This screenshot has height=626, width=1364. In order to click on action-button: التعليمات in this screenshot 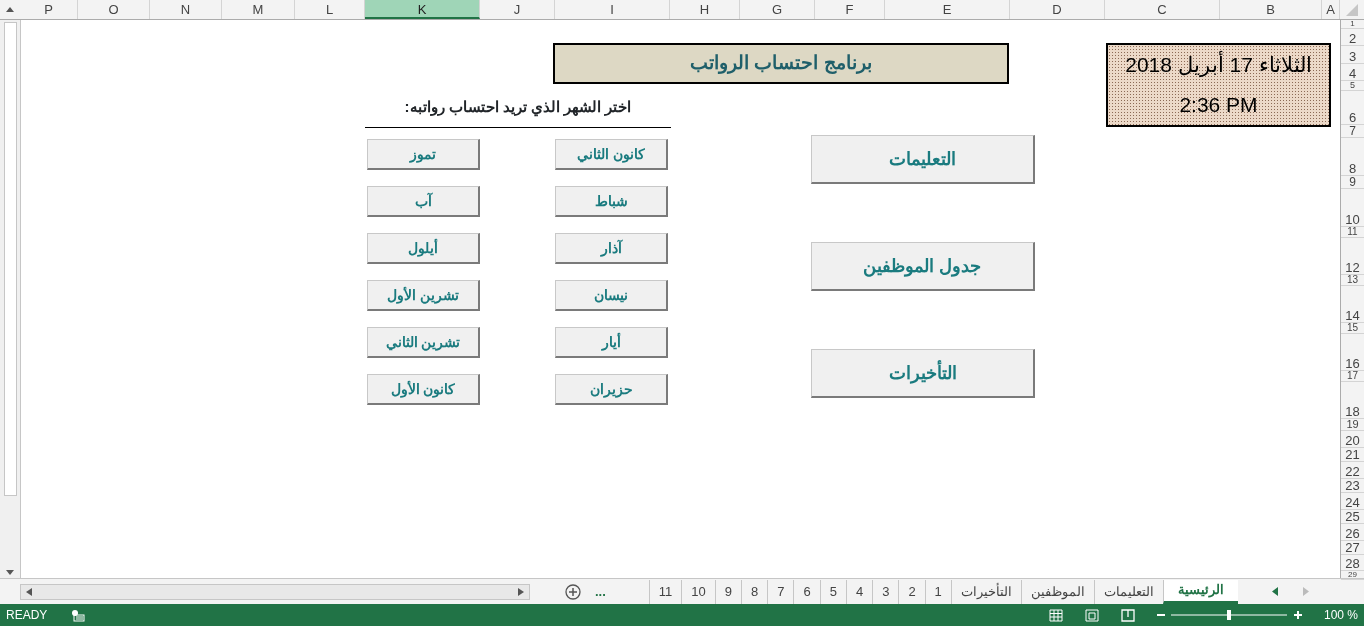, I will do `click(923, 159)`.